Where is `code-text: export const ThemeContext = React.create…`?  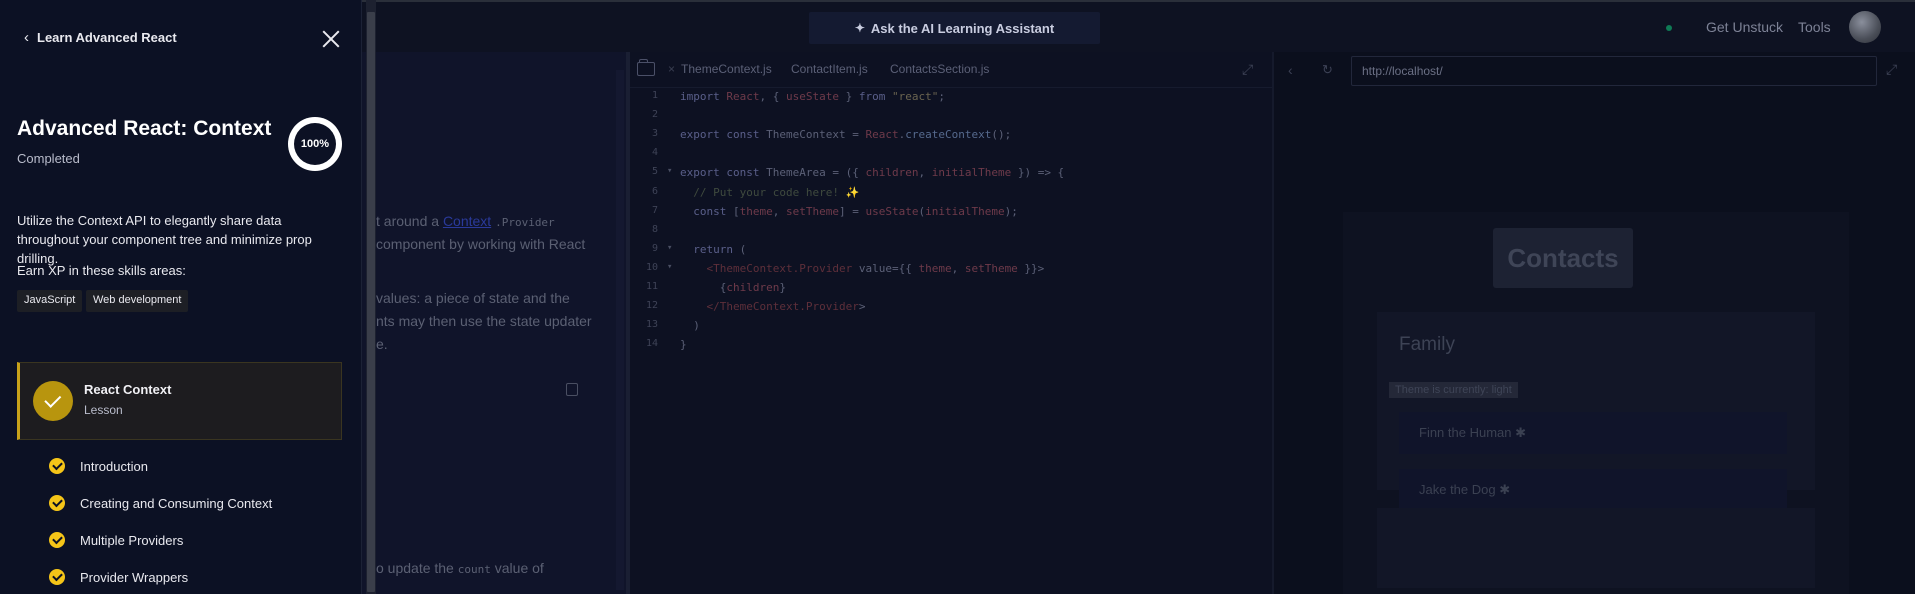 code-text: export const ThemeContext = React.create… is located at coordinates (846, 135).